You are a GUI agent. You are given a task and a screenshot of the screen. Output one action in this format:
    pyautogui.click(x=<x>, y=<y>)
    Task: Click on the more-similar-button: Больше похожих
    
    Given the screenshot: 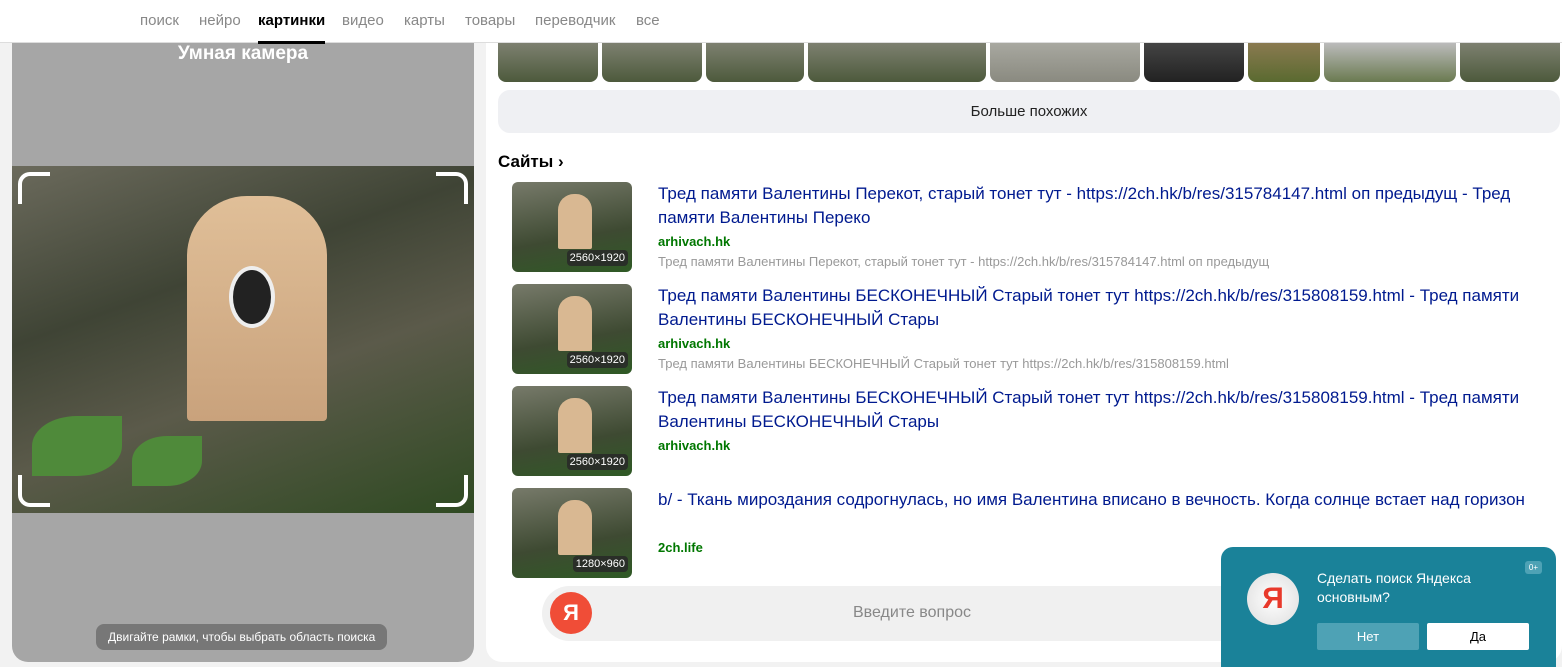 What is the action you would take?
    pyautogui.click(x=1029, y=111)
    